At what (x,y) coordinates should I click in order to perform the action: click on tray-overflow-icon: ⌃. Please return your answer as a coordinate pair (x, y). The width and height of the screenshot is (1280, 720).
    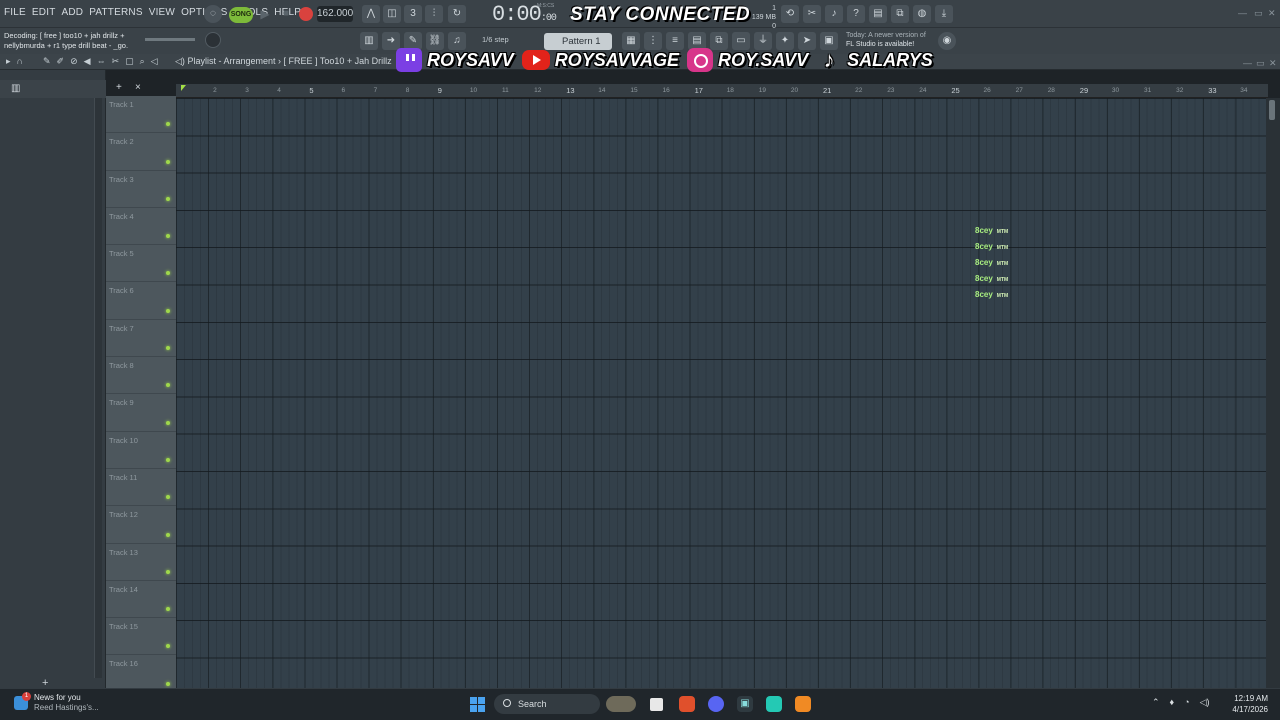
    Looking at the image, I should click on (1156, 702).